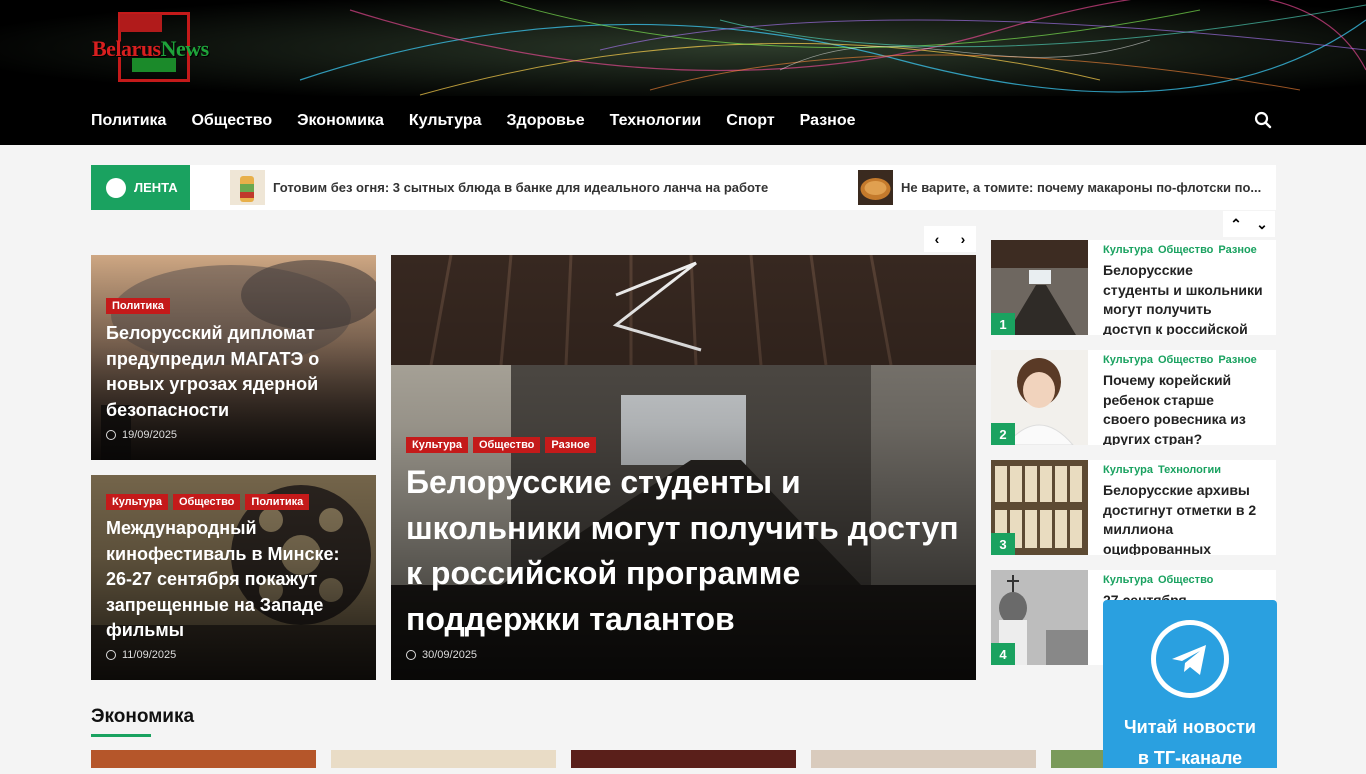  I want to click on card-tags: Культура Общество Разное, so click(503, 445).